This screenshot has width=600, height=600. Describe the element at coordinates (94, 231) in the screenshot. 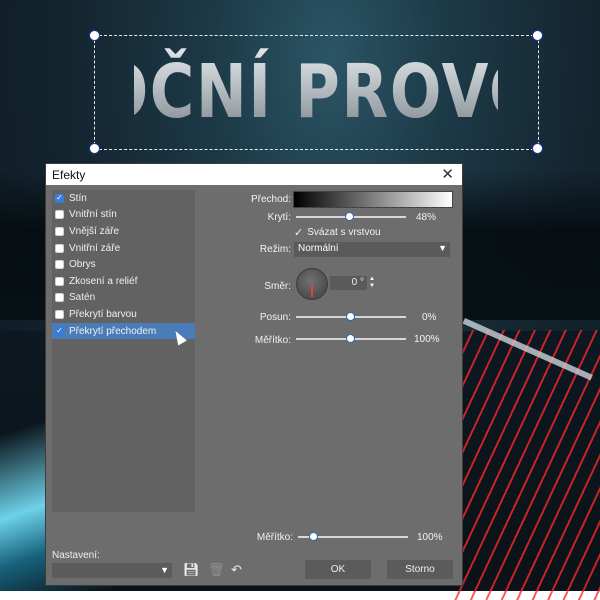

I see `effect-label: Vnější záře` at that location.